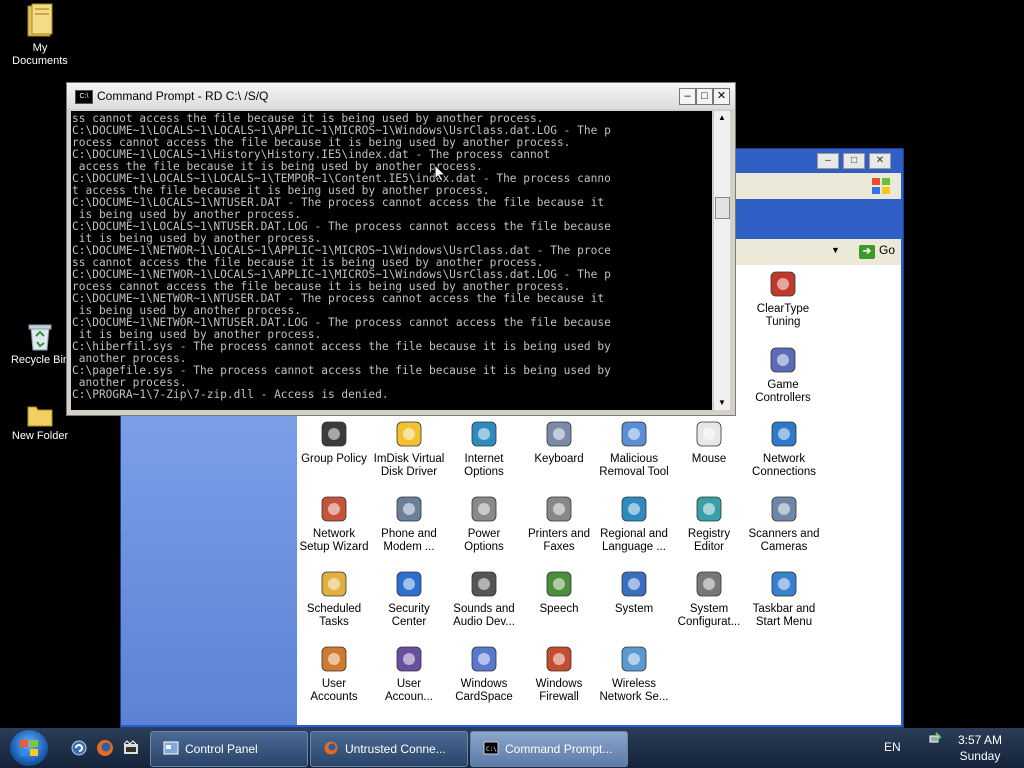  What do you see at coordinates (876, 251) in the screenshot?
I see `go-button: ➔ Go` at bounding box center [876, 251].